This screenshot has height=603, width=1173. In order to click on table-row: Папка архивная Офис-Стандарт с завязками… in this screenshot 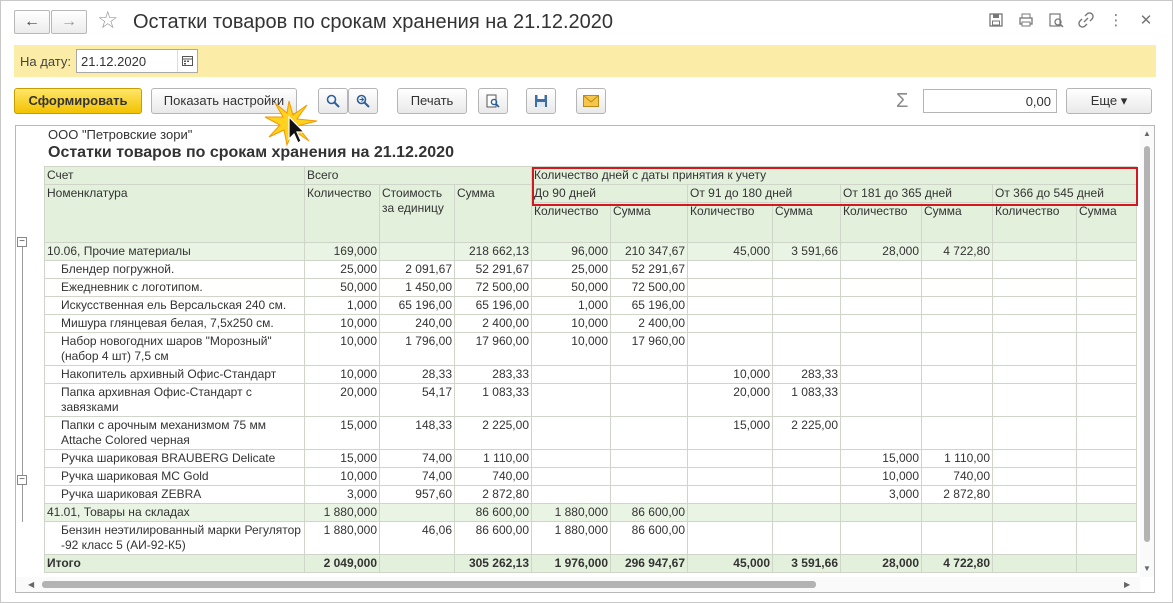, I will do `click(590, 400)`.